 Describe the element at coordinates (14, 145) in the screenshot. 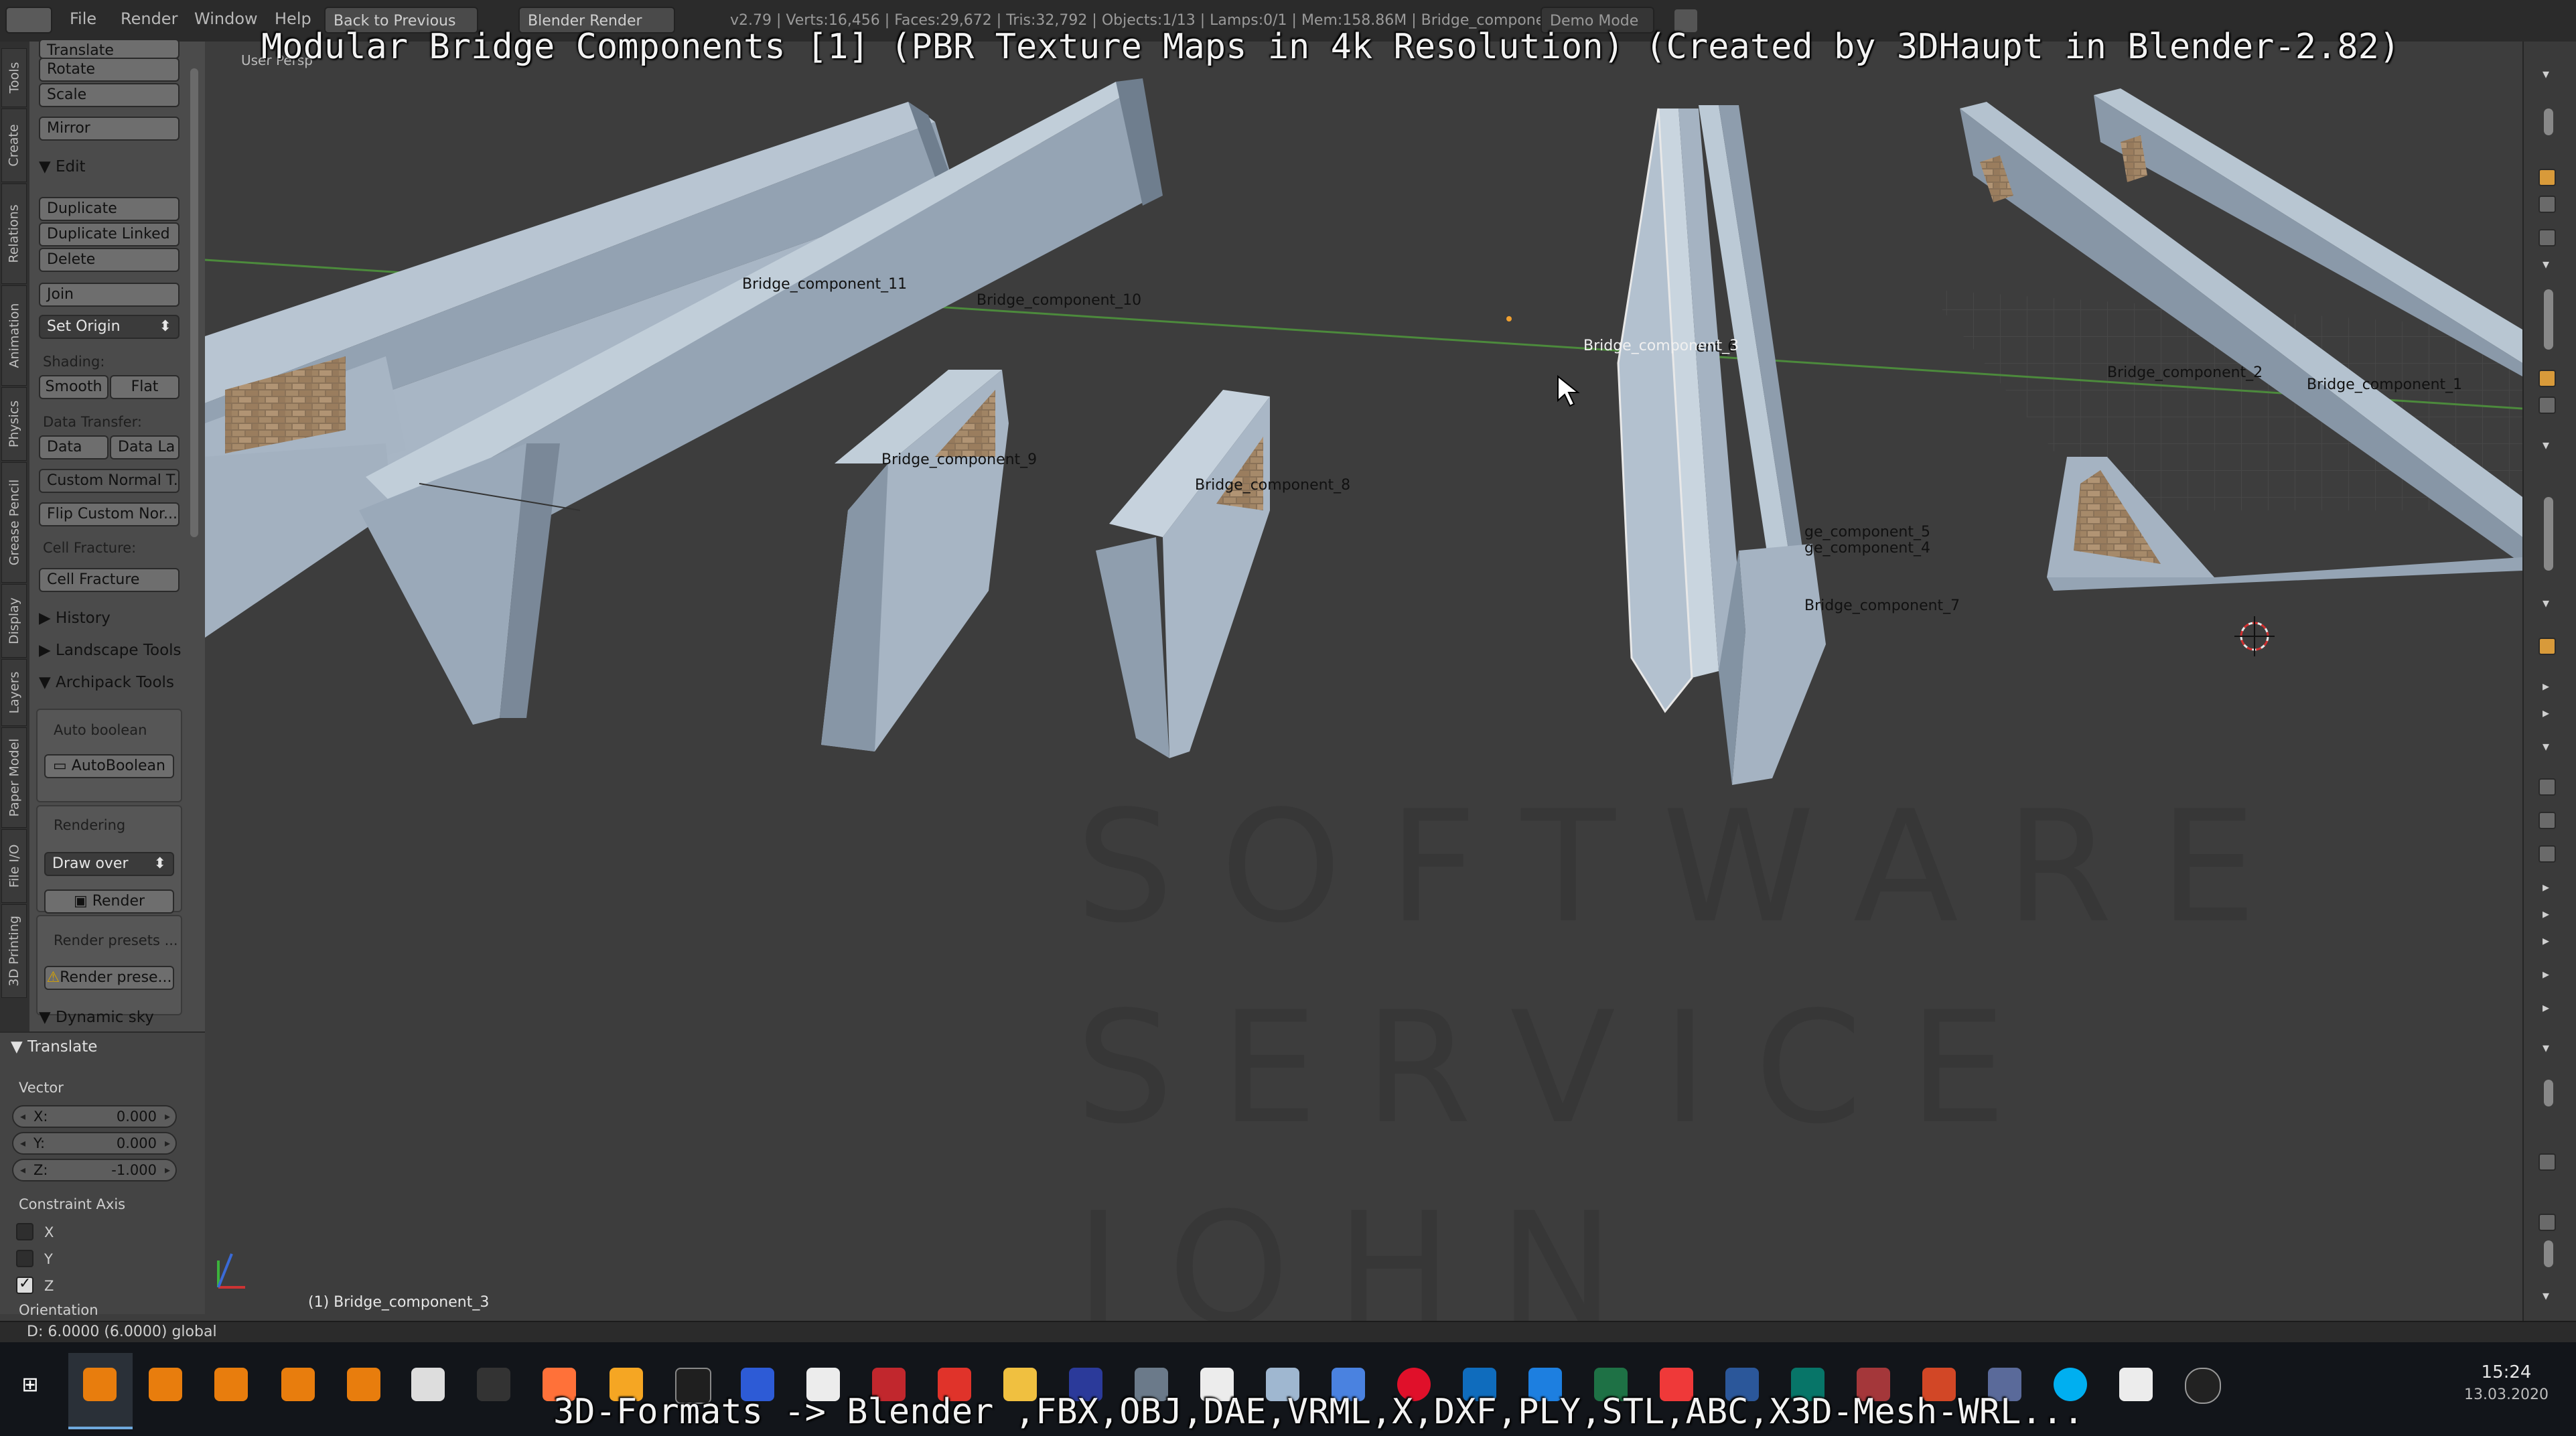

I see `tab-create: Create` at that location.